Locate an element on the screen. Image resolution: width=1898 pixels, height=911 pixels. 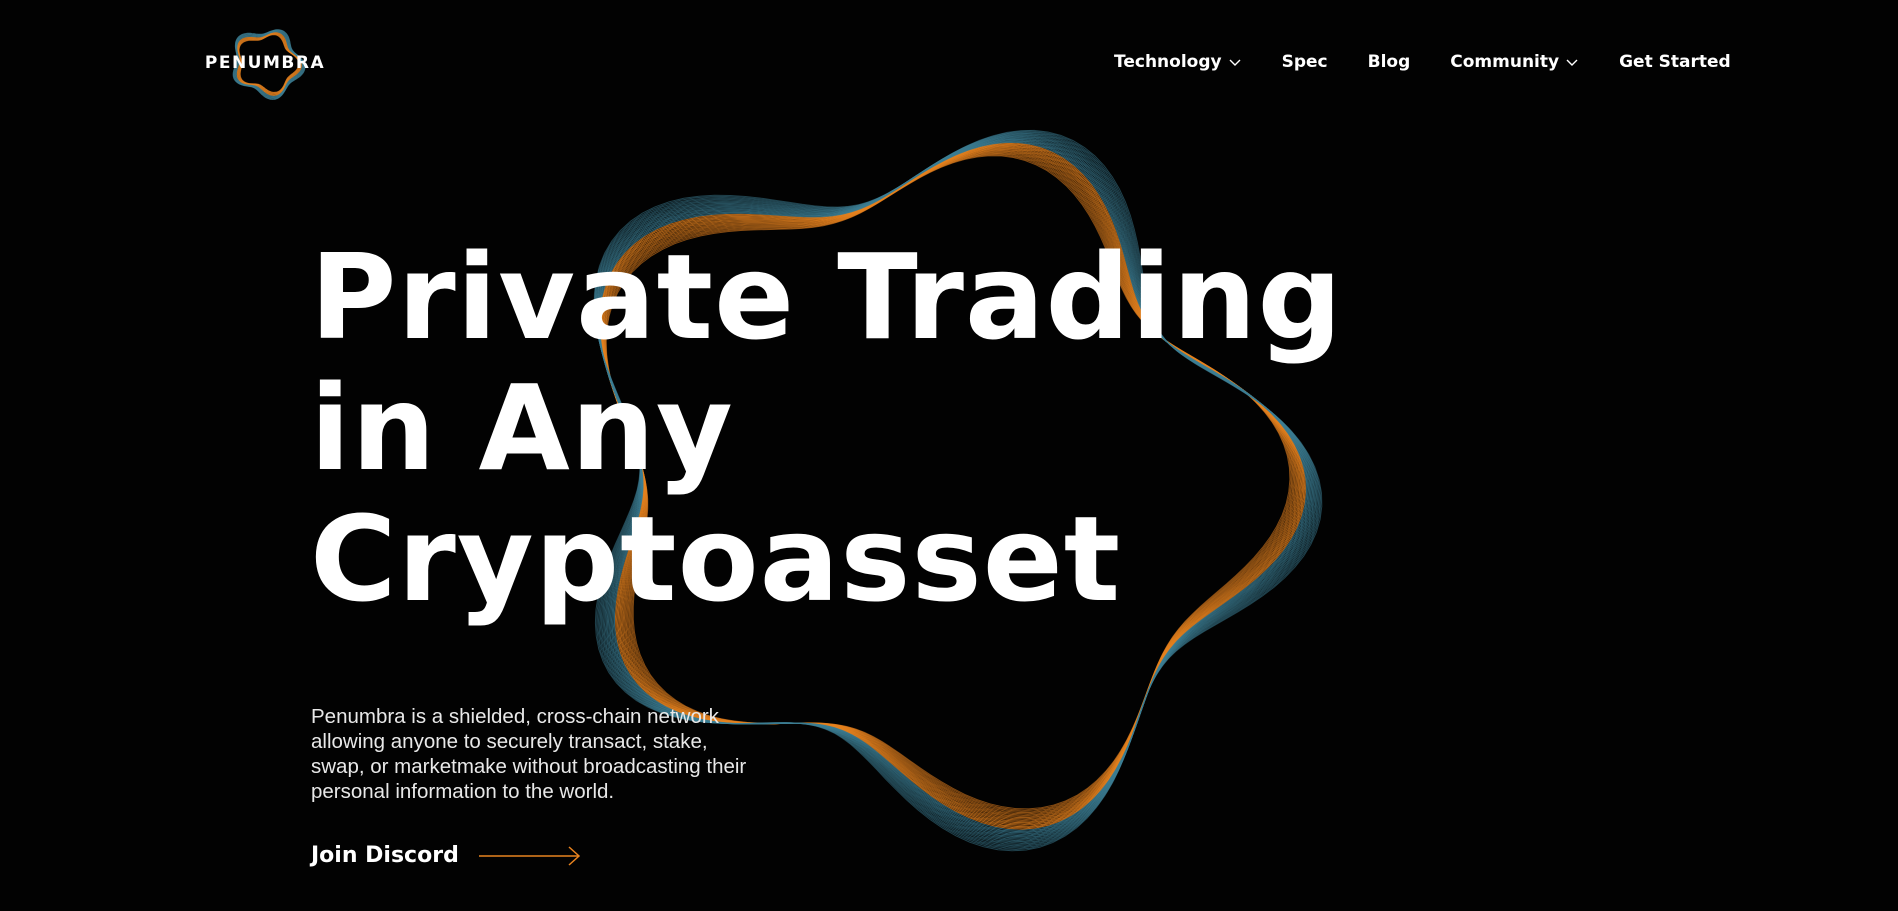
nav-item-label: Blog is located at coordinates (1389, 62).